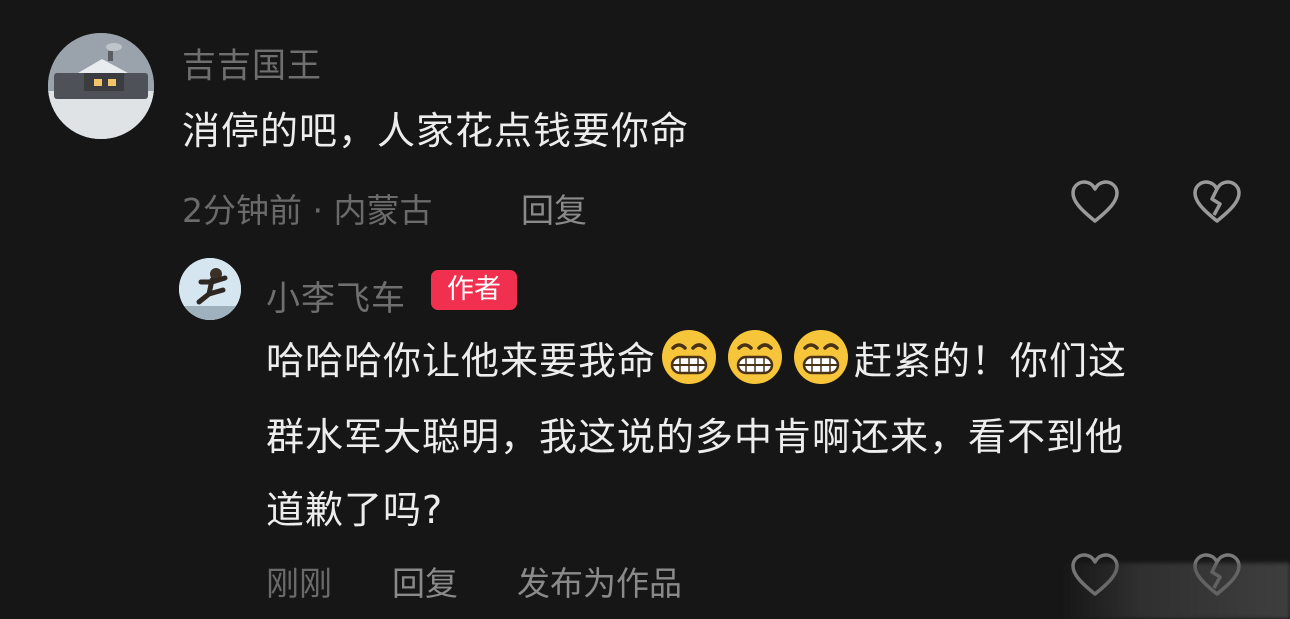 The image size is (1290, 619). I want to click on like-button, so click(1095, 202).